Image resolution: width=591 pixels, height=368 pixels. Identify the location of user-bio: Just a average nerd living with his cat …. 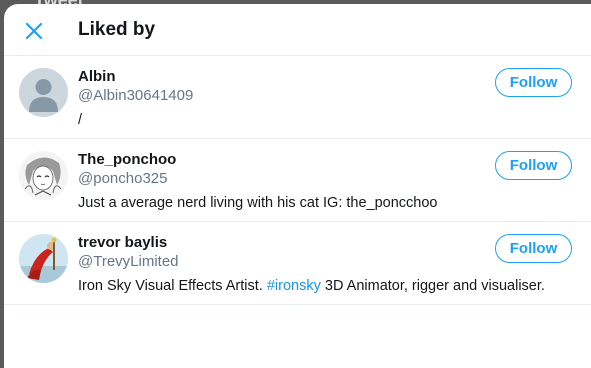
(258, 203).